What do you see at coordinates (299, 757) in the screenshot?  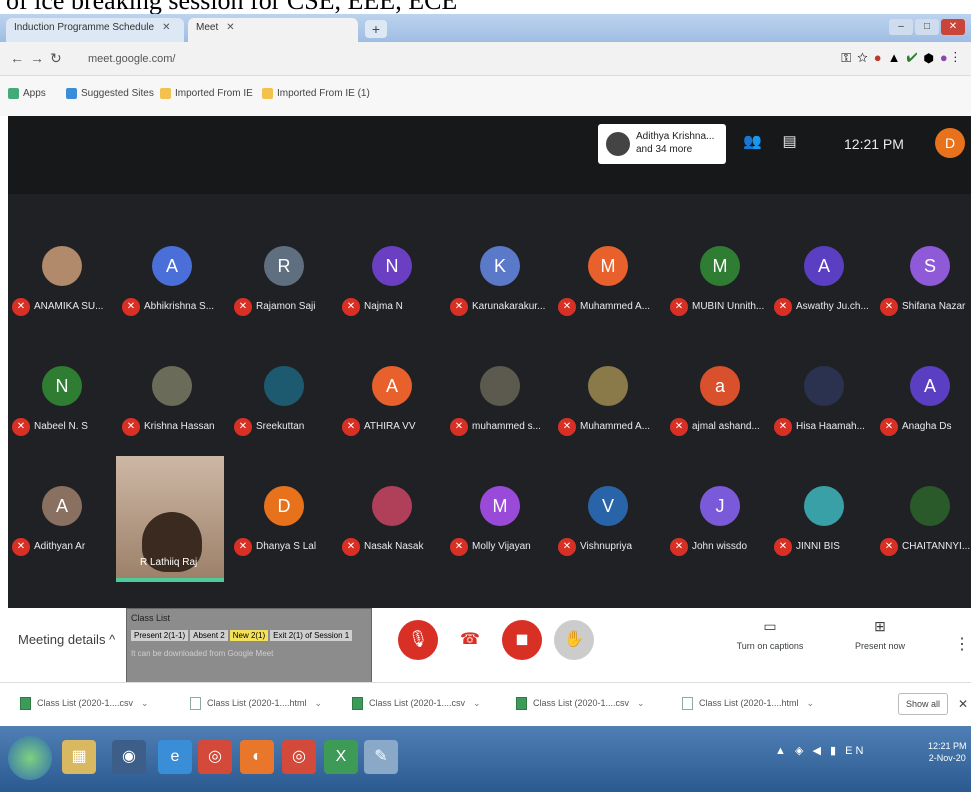 I see `chrome-icon-2: ◎` at bounding box center [299, 757].